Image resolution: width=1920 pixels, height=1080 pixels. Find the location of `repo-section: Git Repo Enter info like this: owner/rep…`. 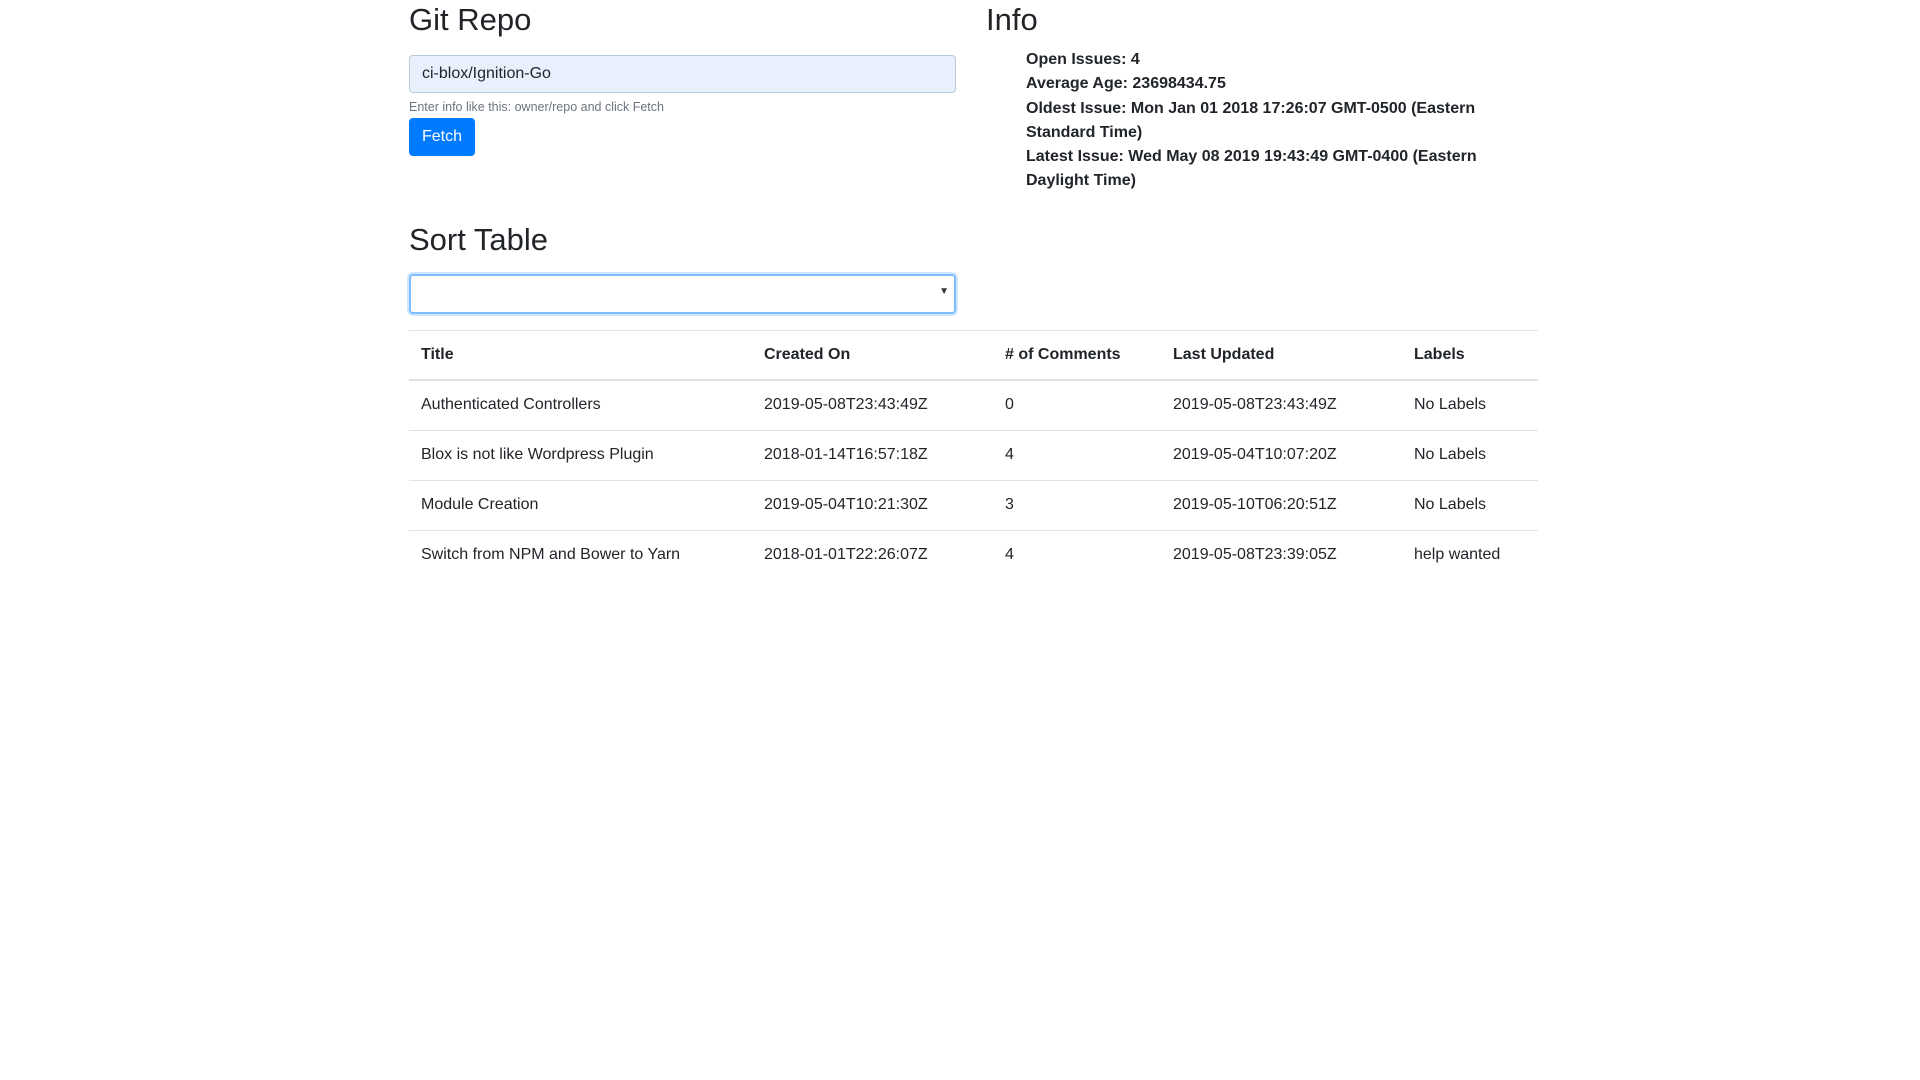

repo-section: Git Repo Enter info like this: owner/rep… is located at coordinates (682, 97).